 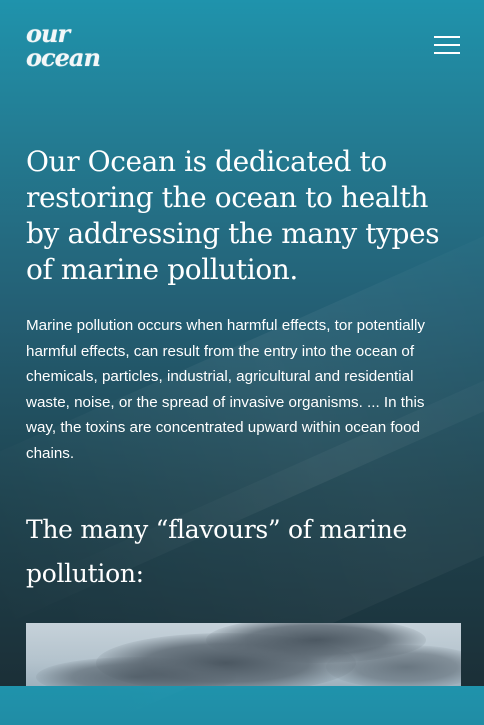 I want to click on cloud-shape, so click(x=393, y=665).